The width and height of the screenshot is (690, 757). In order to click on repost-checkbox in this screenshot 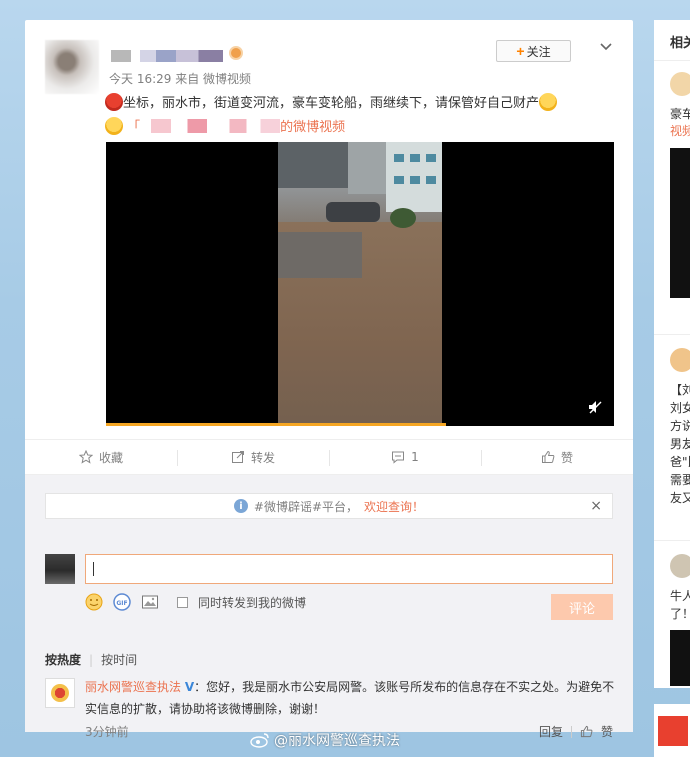, I will do `click(182, 602)`.